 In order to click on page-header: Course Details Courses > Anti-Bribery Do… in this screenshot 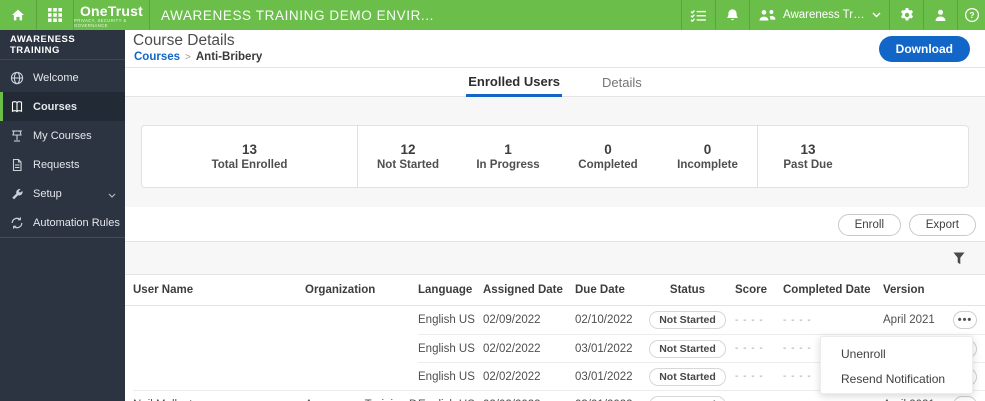, I will do `click(555, 49)`.